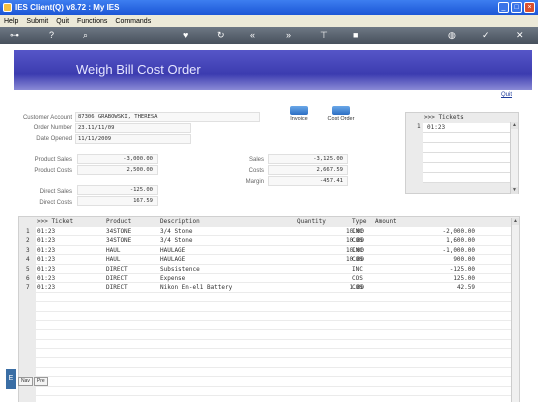 The width and height of the screenshot is (538, 402). What do you see at coordinates (514, 158) in the screenshot?
I see `tickets-scrollbar: ▲ ▼` at bounding box center [514, 158].